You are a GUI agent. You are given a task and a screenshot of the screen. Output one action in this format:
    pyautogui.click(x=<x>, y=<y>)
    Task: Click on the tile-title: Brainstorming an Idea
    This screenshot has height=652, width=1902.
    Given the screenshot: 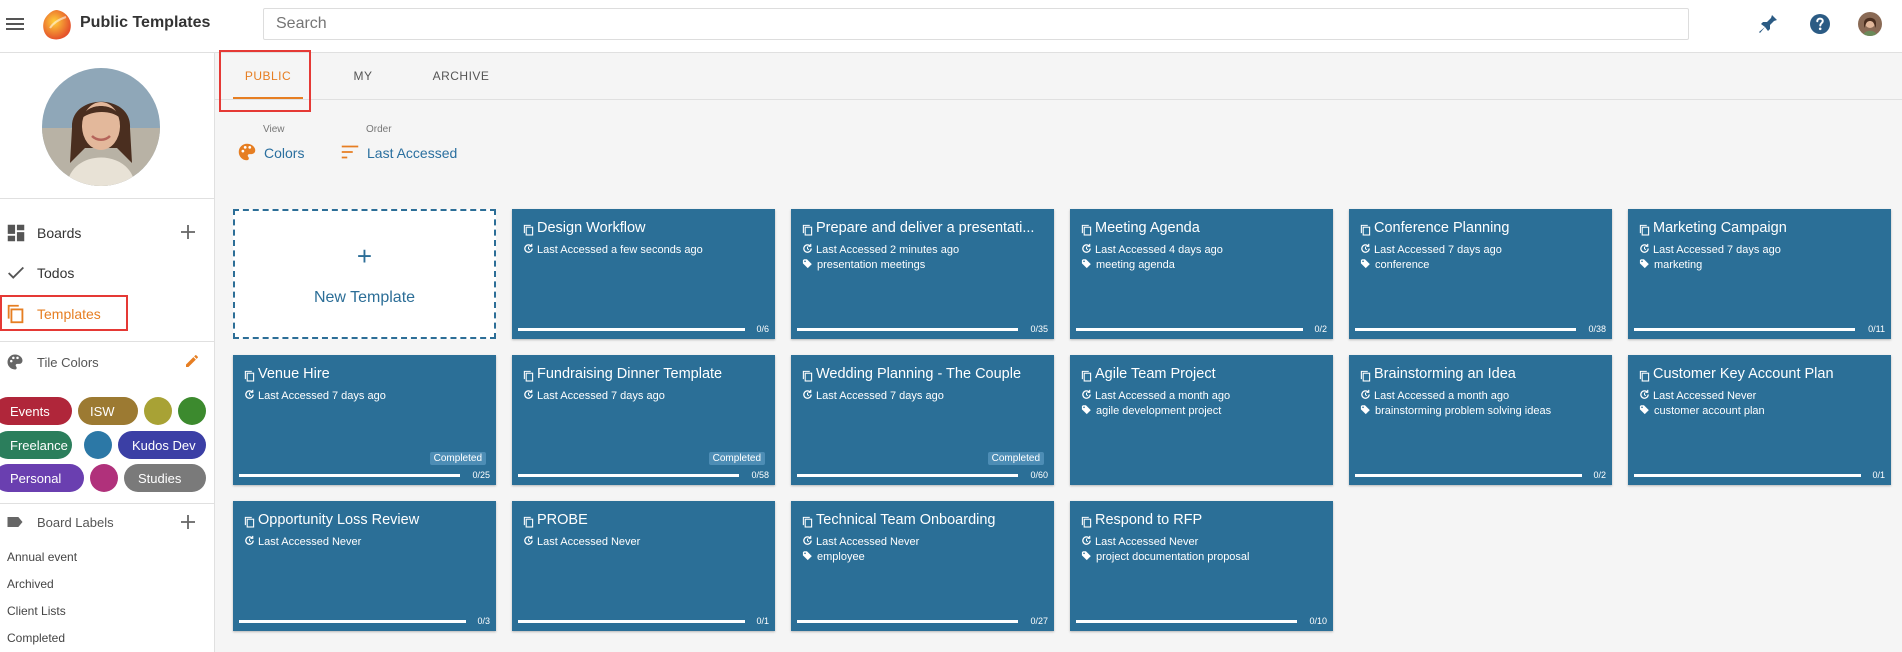 What is the action you would take?
    pyautogui.click(x=1445, y=374)
    